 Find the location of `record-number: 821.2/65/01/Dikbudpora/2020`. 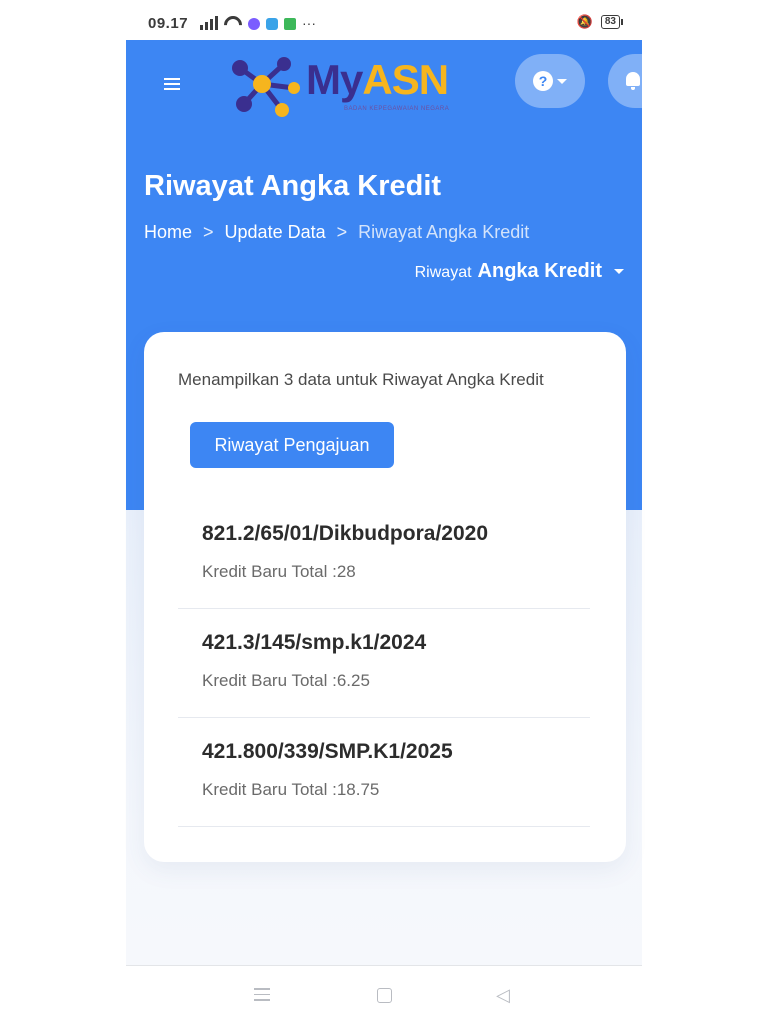

record-number: 821.2/65/01/Dikbudpora/2020 is located at coordinates (345, 533).